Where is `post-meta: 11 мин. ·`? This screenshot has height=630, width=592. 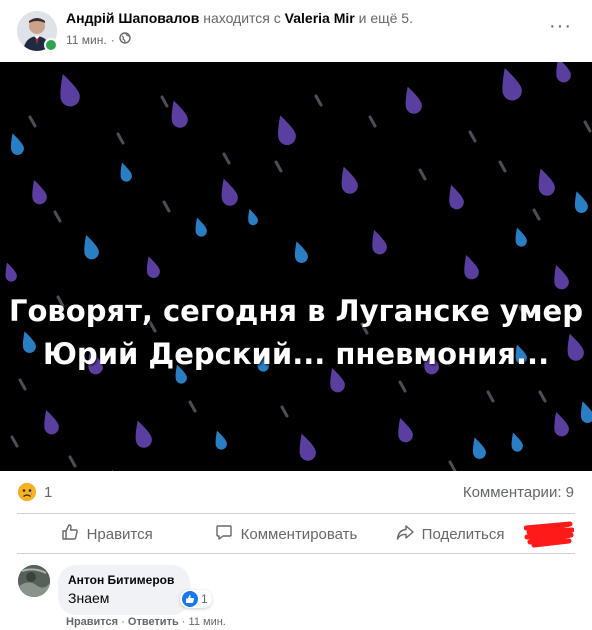 post-meta: 11 мин. · is located at coordinates (98, 39).